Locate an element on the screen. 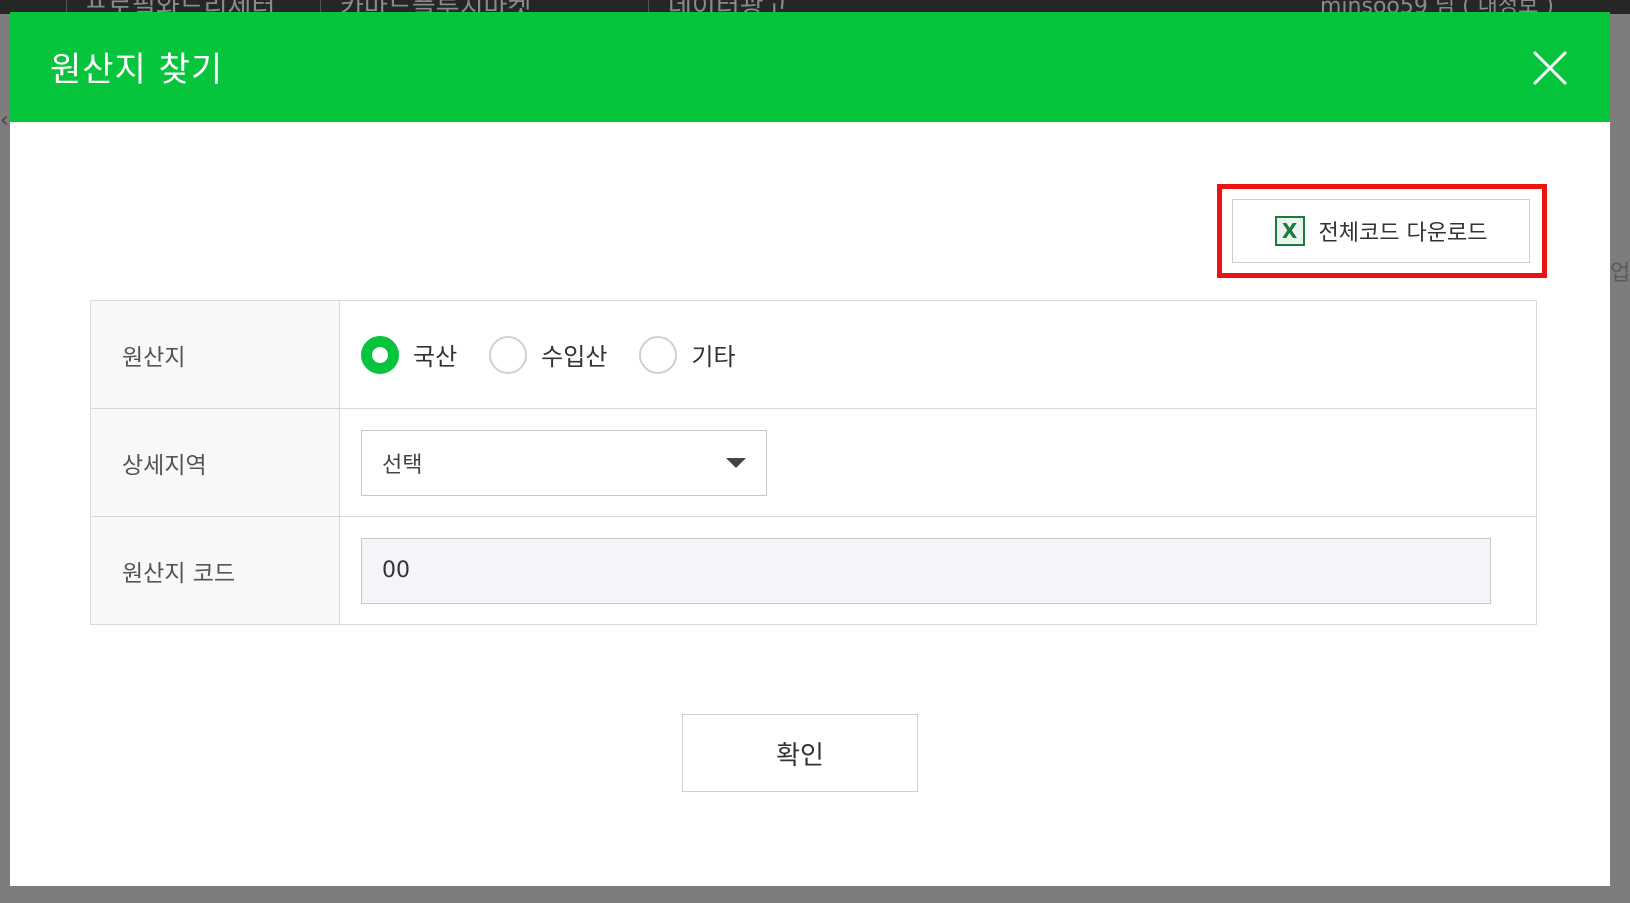 The width and height of the screenshot is (1630, 903). origin-code-input is located at coordinates (926, 570).